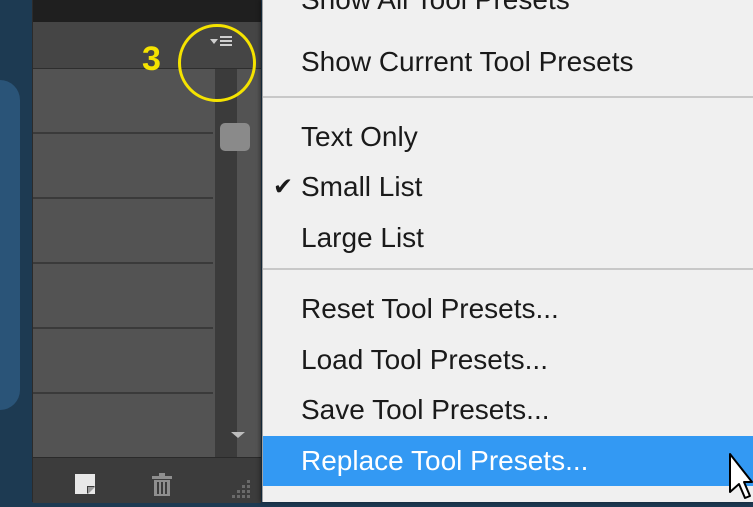 The width and height of the screenshot is (753, 507). Describe the element at coordinates (217, 63) in the screenshot. I see `highlight-circle-annotation` at that location.